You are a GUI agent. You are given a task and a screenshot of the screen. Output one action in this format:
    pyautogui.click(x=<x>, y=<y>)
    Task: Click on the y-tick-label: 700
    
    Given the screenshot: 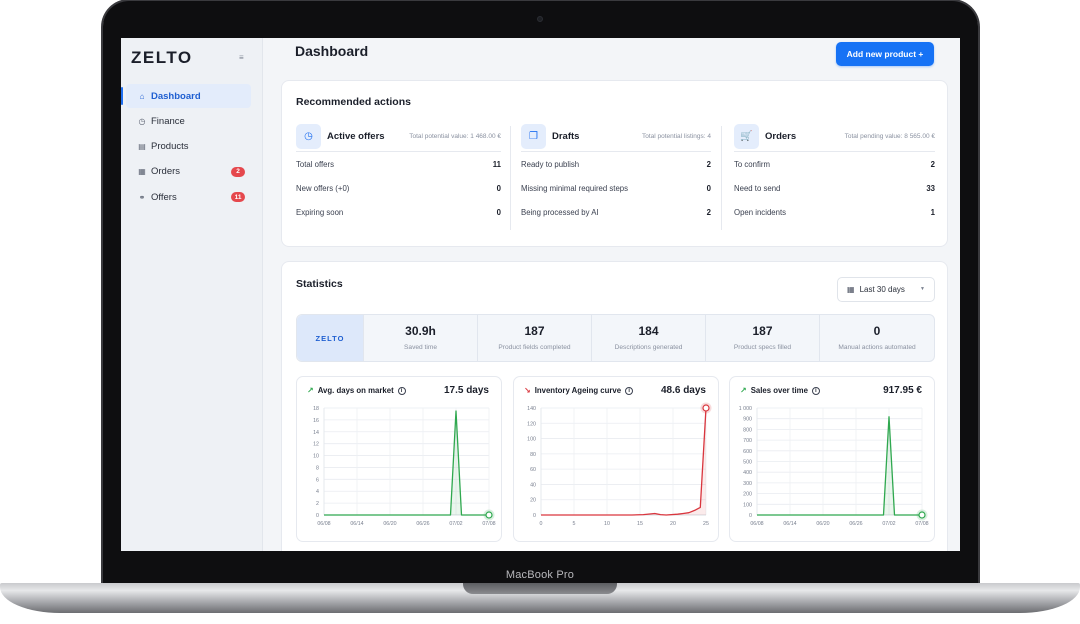 What is the action you would take?
    pyautogui.click(x=747, y=441)
    